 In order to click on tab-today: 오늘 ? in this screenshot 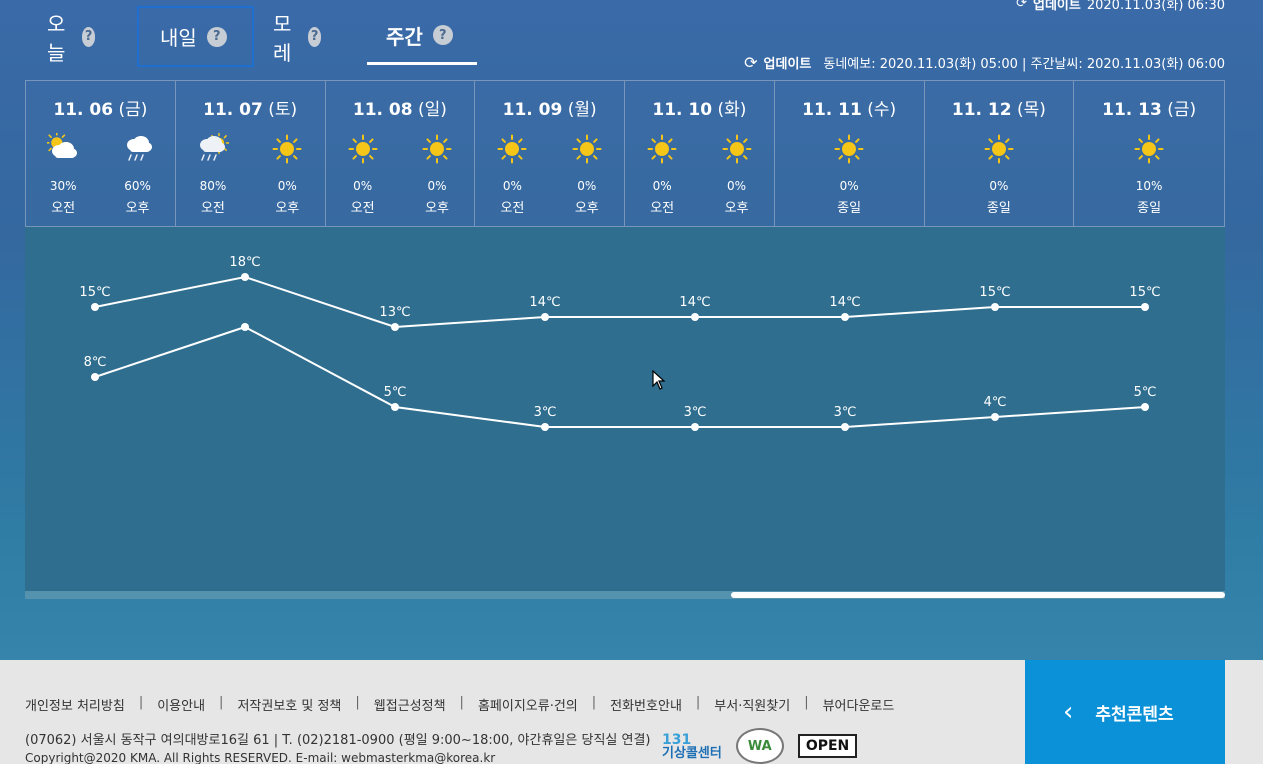, I will do `click(71, 36)`.